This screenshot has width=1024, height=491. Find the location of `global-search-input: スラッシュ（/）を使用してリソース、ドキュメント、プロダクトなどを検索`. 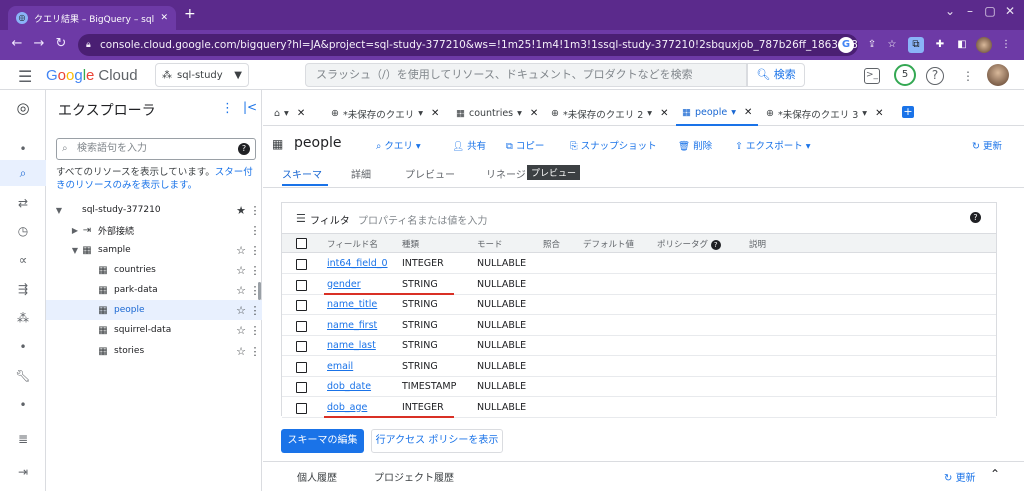

global-search-input: スラッシュ（/）を使用してリソース、ドキュメント、プロダクトなどを検索 is located at coordinates (526, 75).